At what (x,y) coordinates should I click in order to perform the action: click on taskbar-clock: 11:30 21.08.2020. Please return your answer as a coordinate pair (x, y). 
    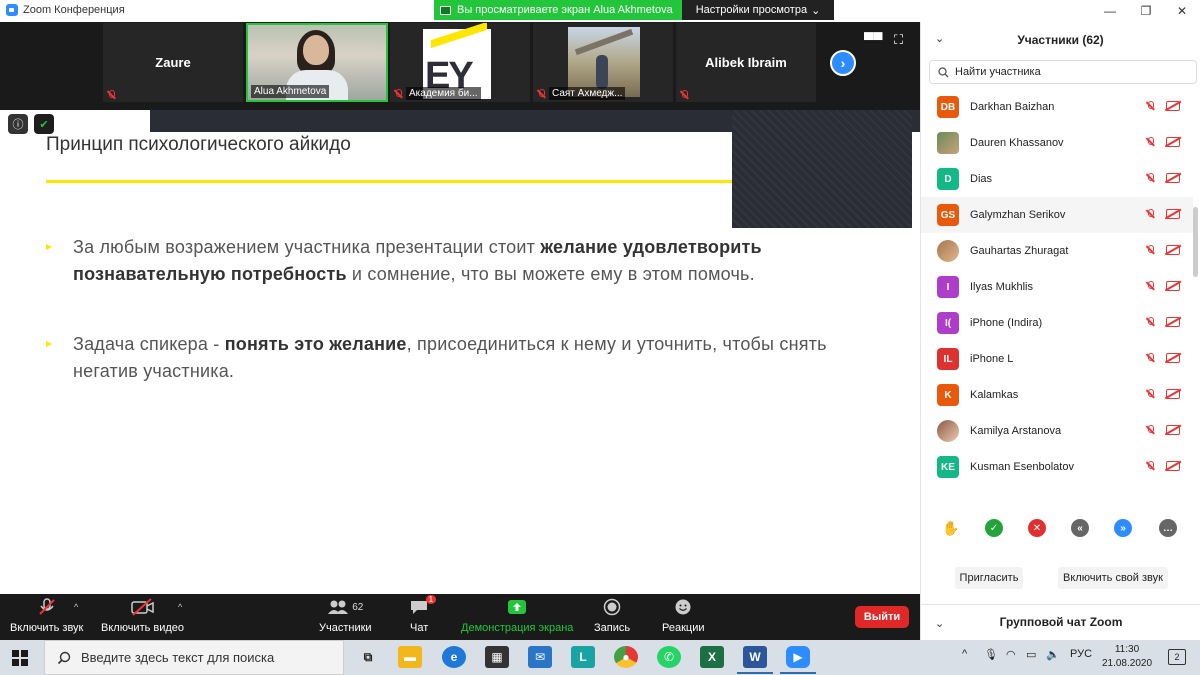
    Looking at the image, I should click on (1127, 657).